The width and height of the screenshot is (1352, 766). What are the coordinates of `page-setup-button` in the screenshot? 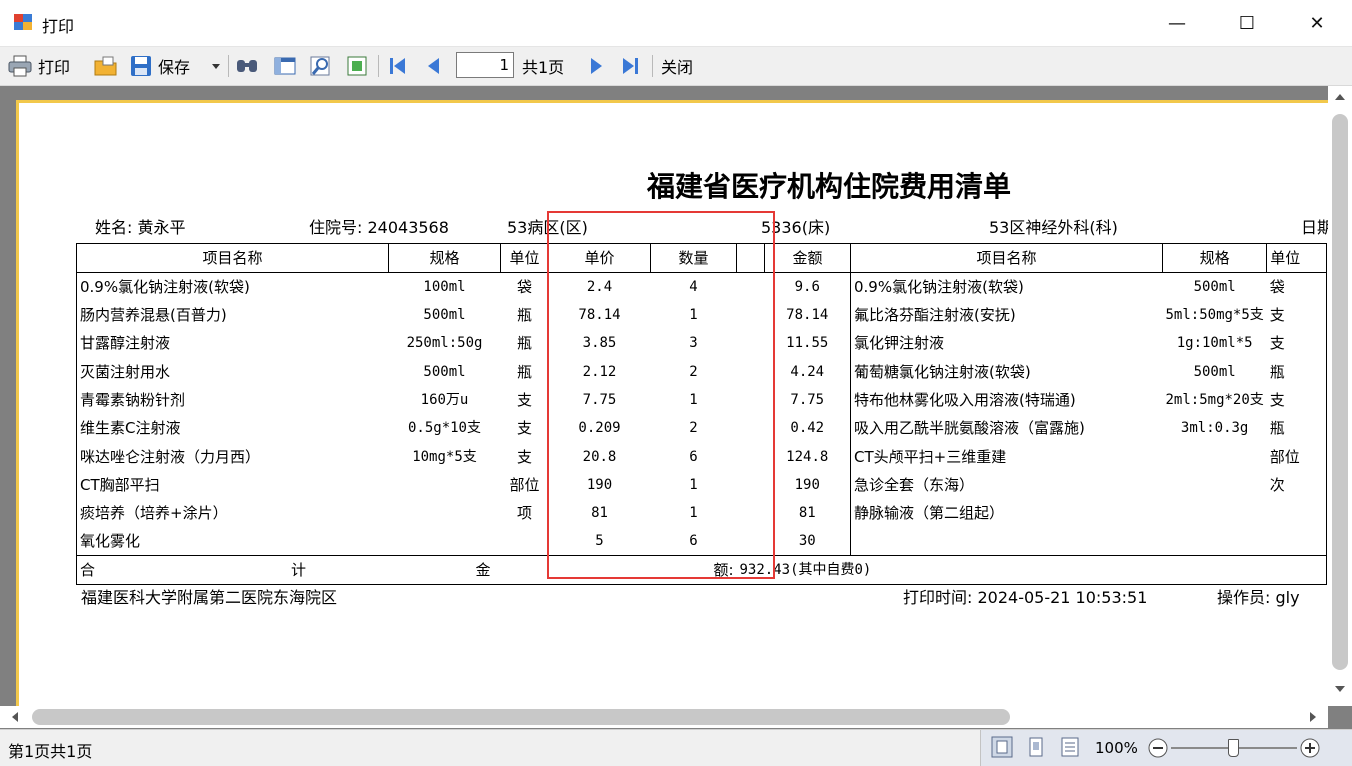 It's located at (357, 66).